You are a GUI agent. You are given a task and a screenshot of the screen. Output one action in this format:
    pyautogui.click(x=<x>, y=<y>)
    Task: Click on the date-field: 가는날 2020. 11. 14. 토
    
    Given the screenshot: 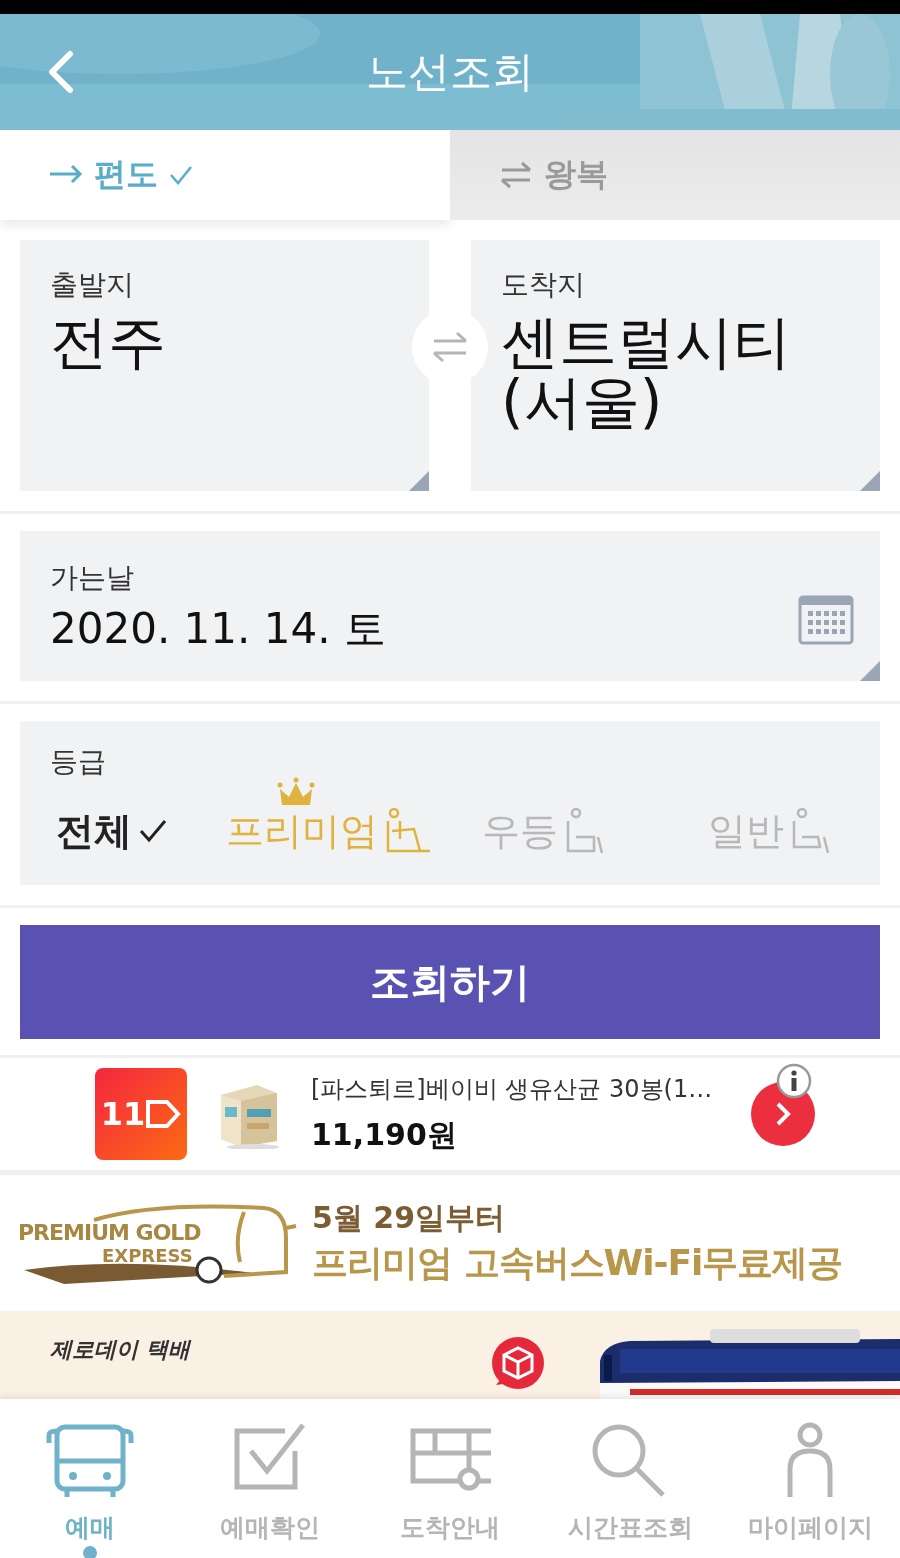 What is the action you would take?
    pyautogui.click(x=450, y=606)
    